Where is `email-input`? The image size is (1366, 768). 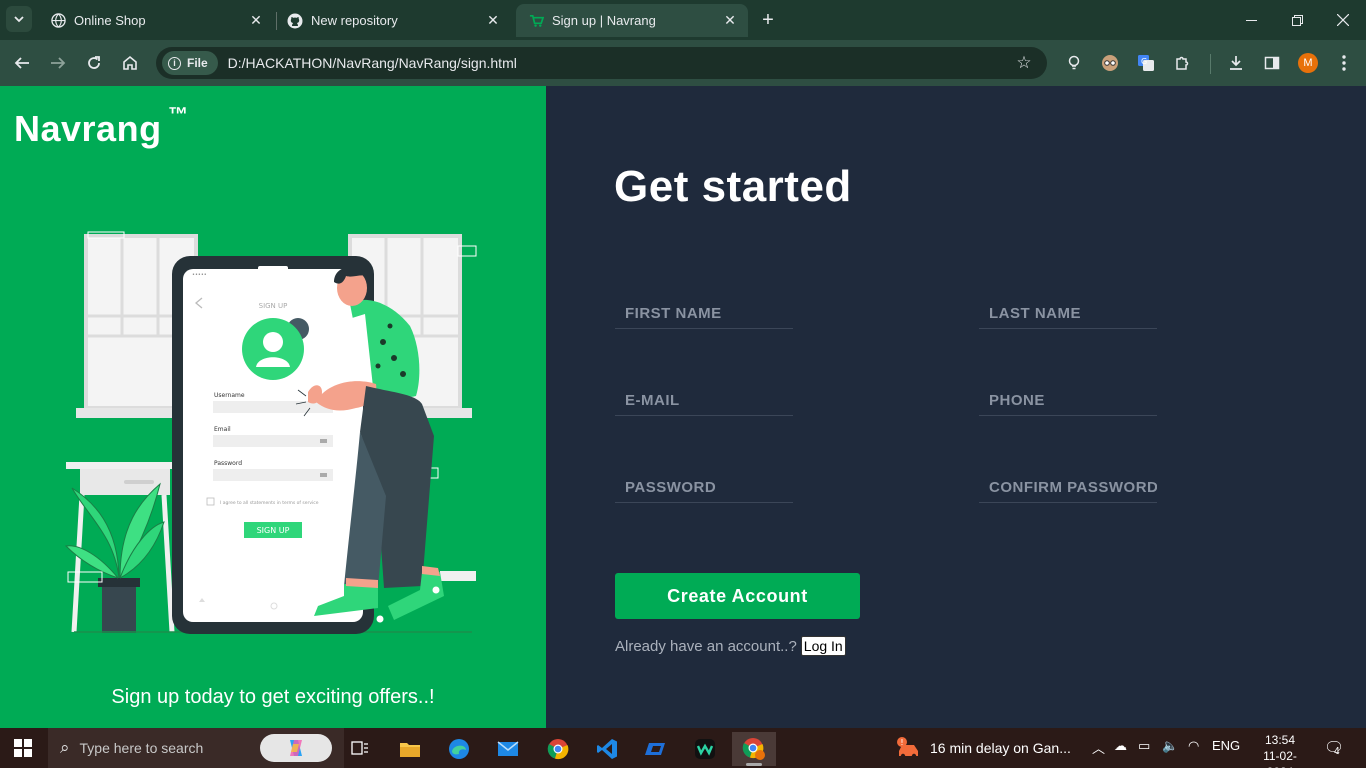
email-input is located at coordinates (704, 400).